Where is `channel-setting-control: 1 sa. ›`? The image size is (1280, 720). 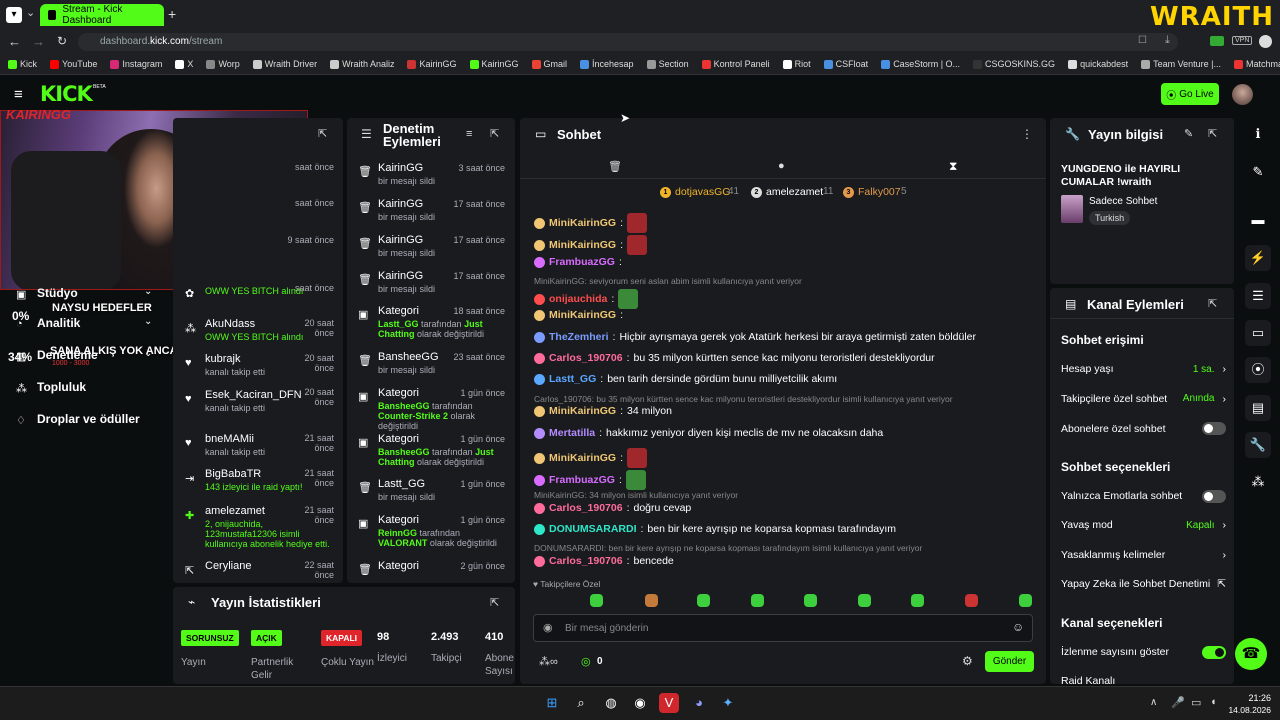
channel-setting-control: 1 sa. › is located at coordinates (1209, 369).